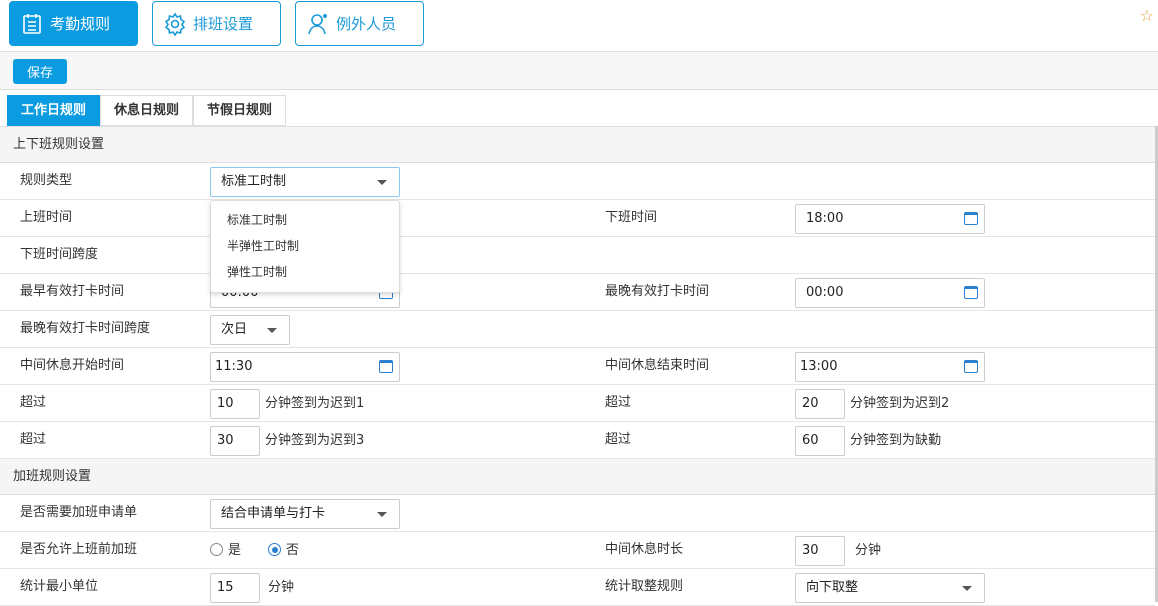 The height and width of the screenshot is (606, 1158). Describe the element at coordinates (317, 23) in the screenshot. I see `user-icon` at that location.